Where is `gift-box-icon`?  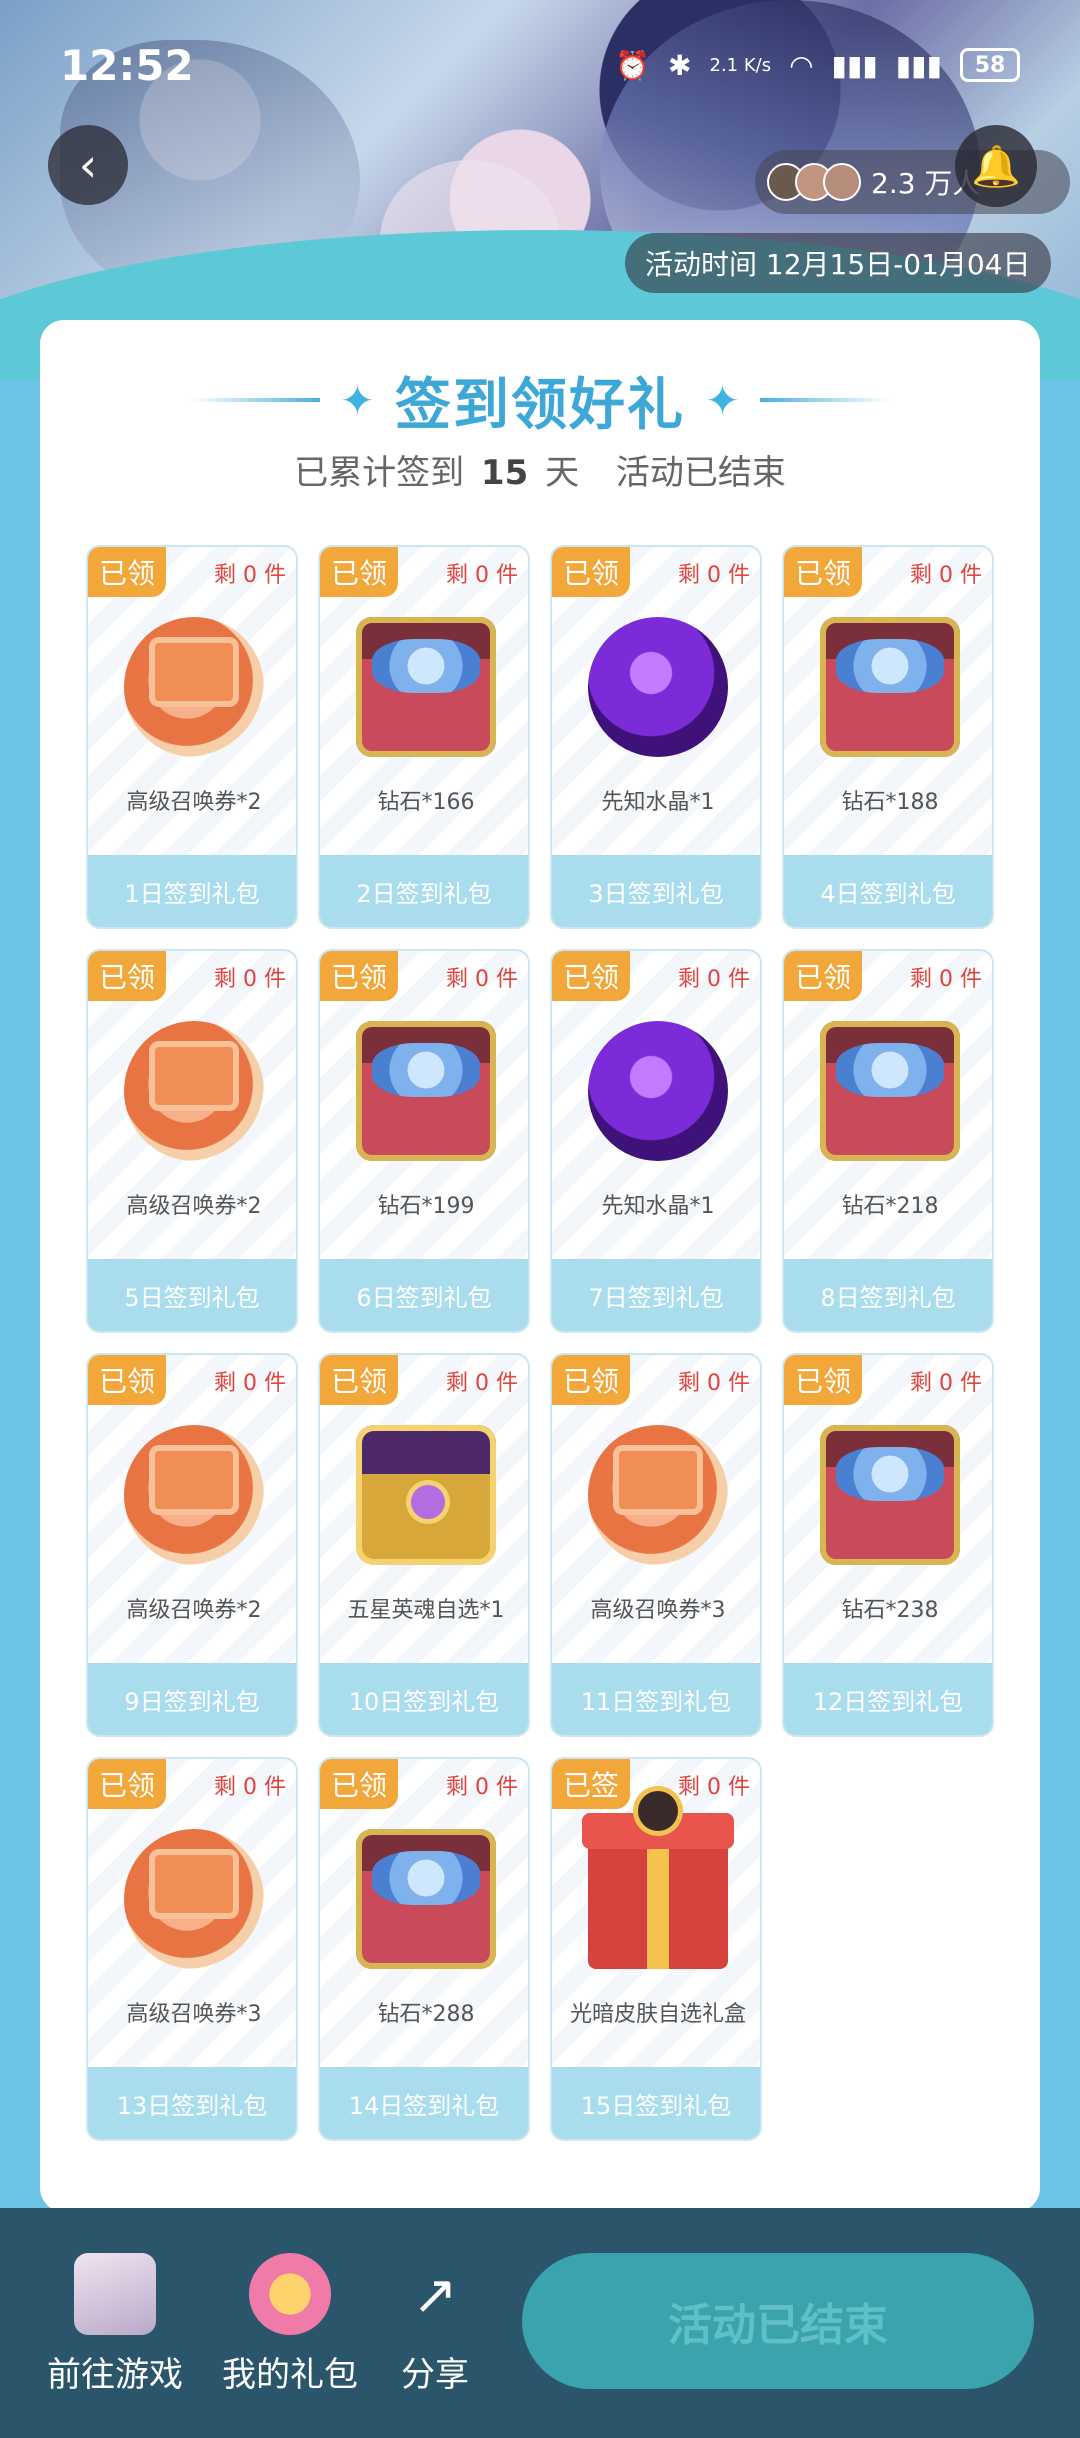
gift-box-icon is located at coordinates (658, 1880).